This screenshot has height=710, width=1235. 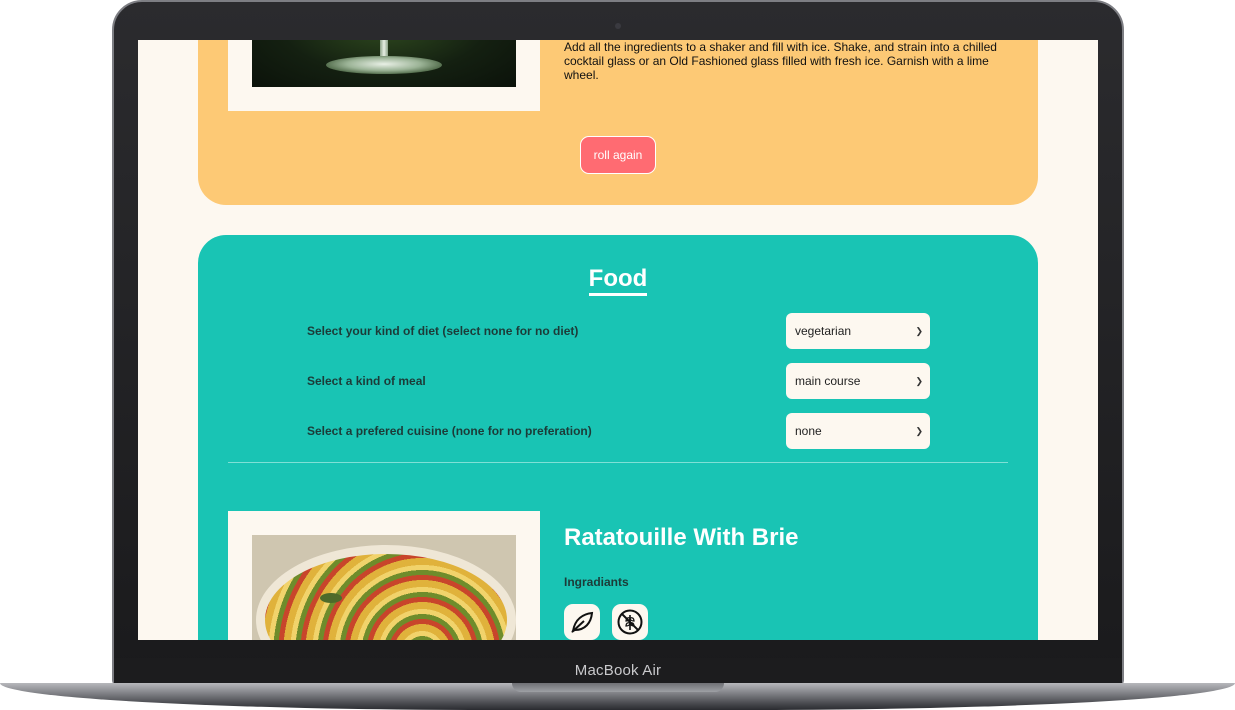 What do you see at coordinates (618, 280) in the screenshot?
I see `food-title: Food` at bounding box center [618, 280].